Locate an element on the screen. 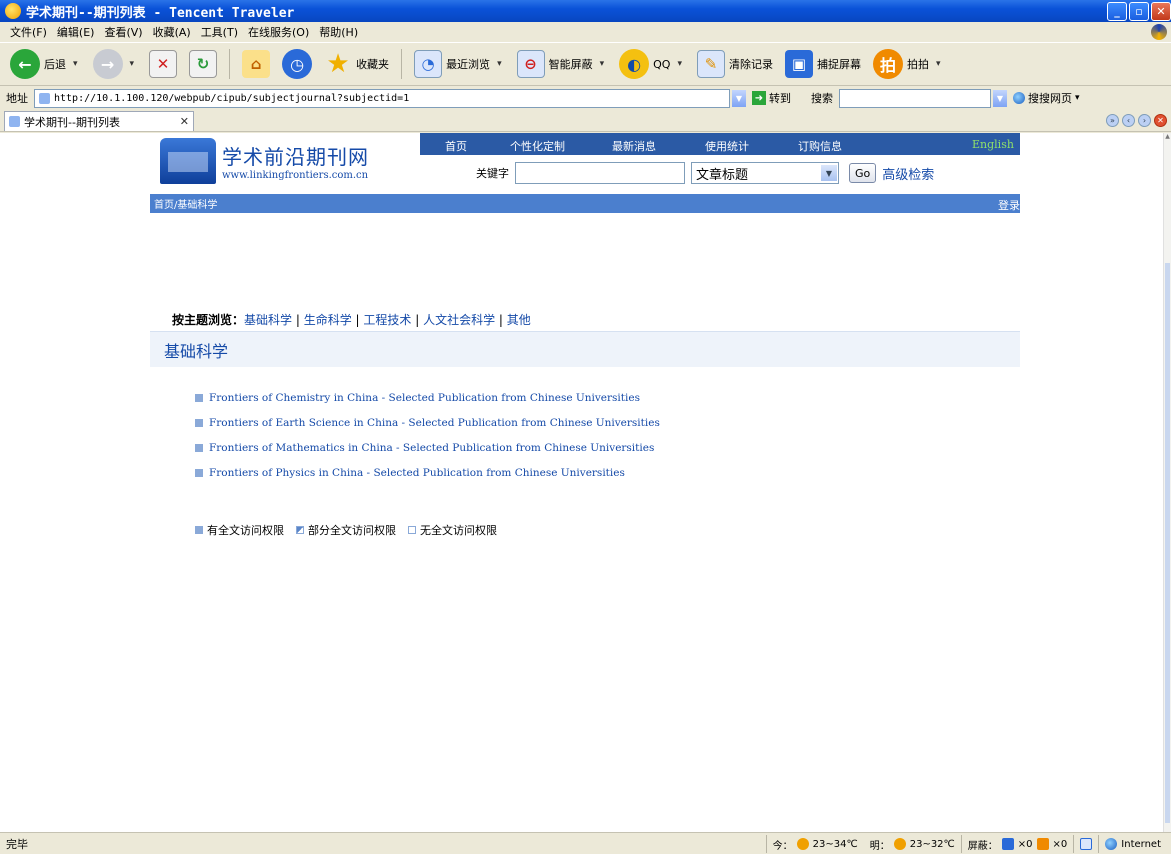 The width and height of the screenshot is (1171, 854). sun-icon is located at coordinates (802, 844).